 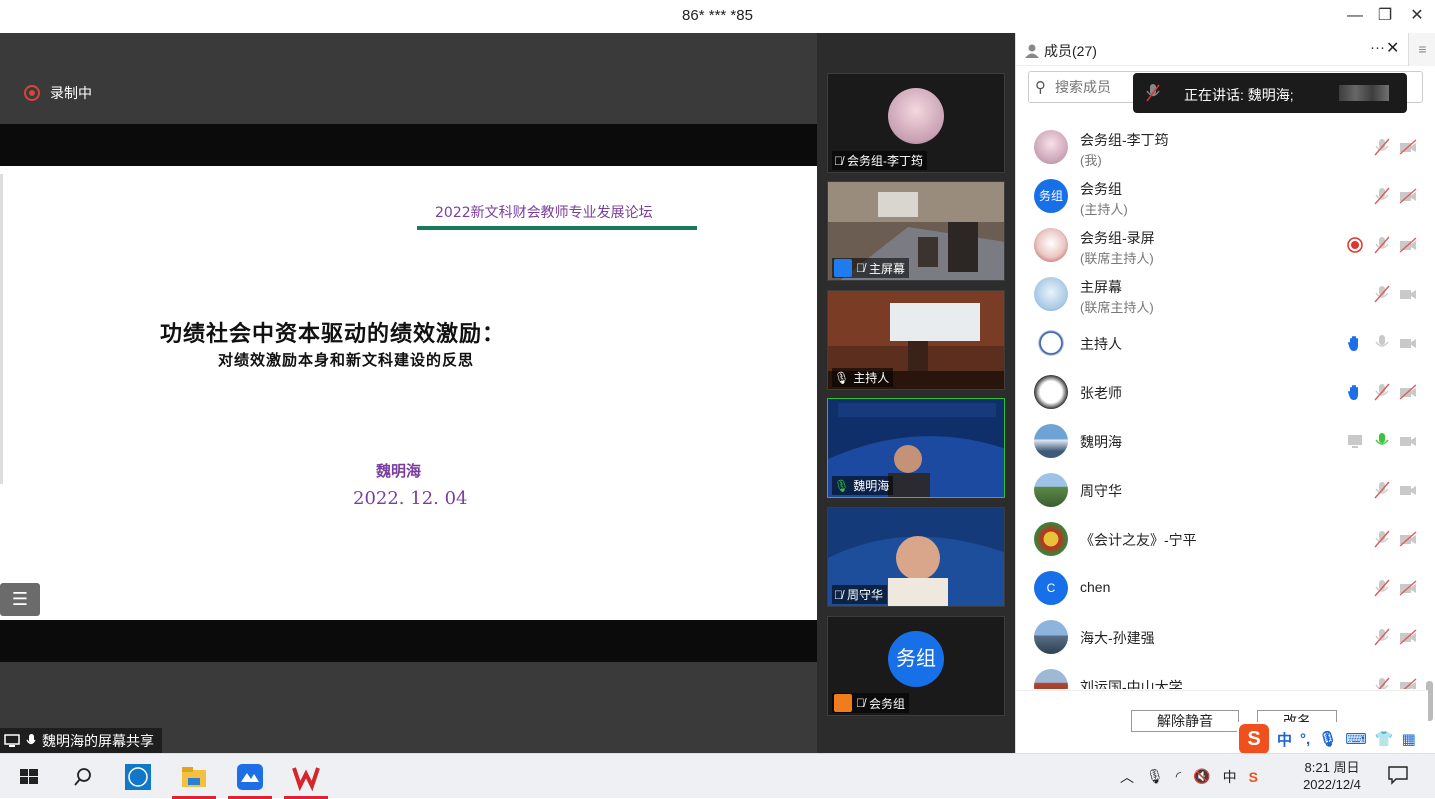 I want to click on video-tile: 🎙 主持人, so click(x=916, y=340).